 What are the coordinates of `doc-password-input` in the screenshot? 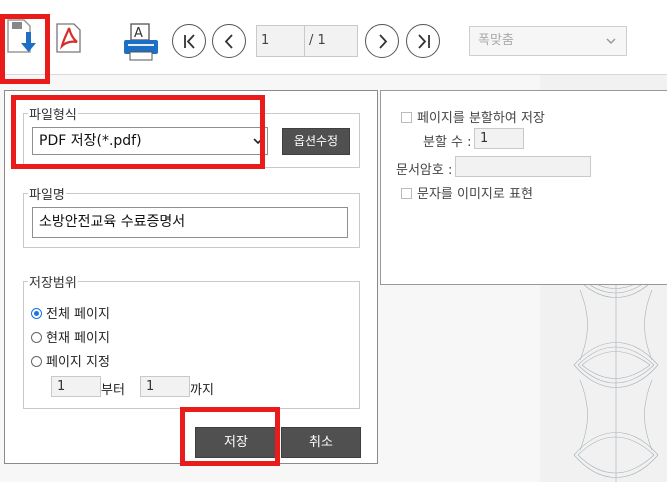 It's located at (523, 166).